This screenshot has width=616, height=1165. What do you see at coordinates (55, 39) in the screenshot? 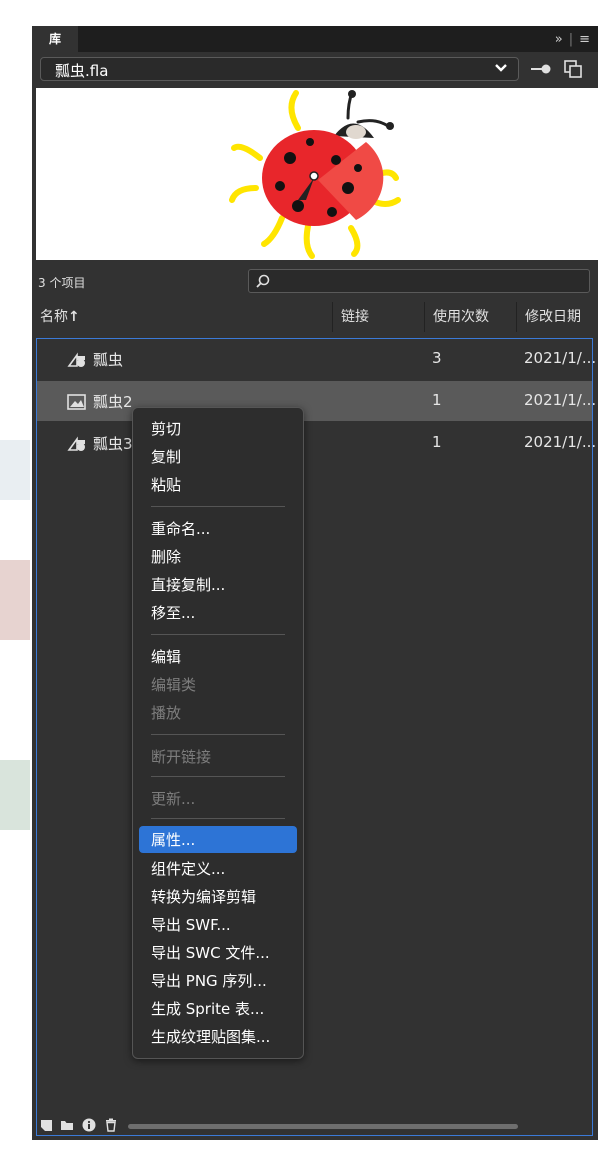
I see `tab-library: 库` at bounding box center [55, 39].